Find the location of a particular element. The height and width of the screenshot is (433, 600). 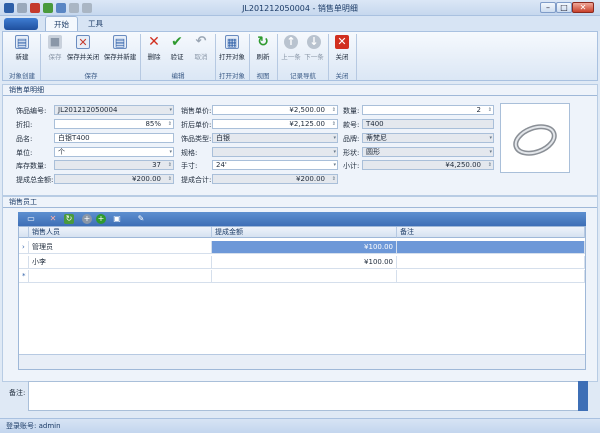

new-row-person-cell is located at coordinates (120, 276).